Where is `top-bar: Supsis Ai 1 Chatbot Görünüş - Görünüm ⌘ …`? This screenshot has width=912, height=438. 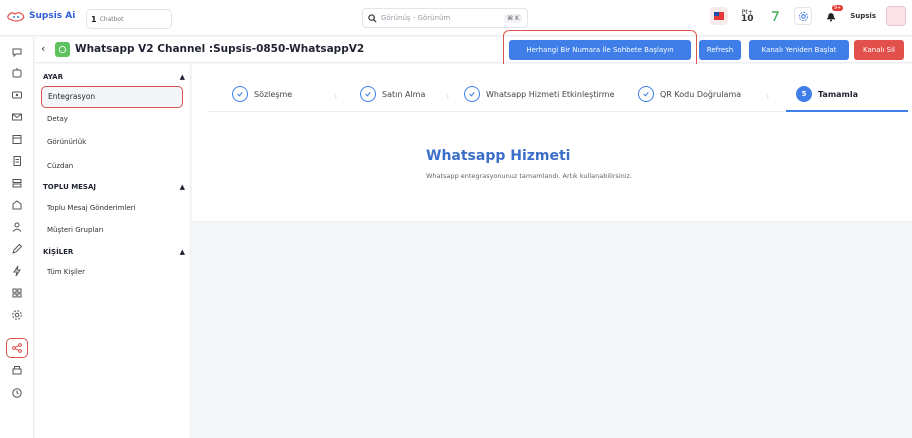
top-bar: Supsis Ai 1 Chatbot Görünüş - Görünüm ⌘ … is located at coordinates (456, 18).